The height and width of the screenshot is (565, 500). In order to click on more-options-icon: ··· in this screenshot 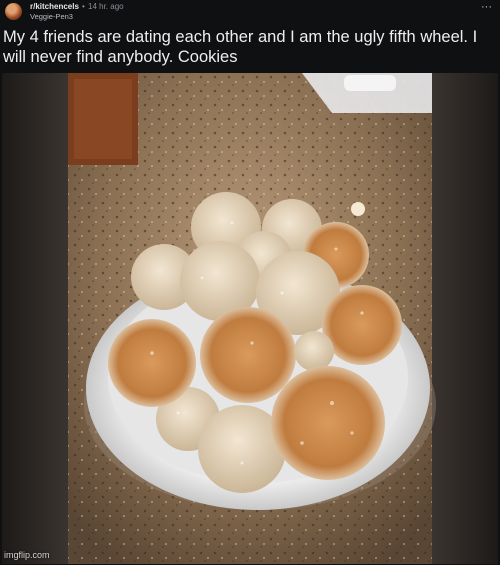, I will do `click(486, 7)`.